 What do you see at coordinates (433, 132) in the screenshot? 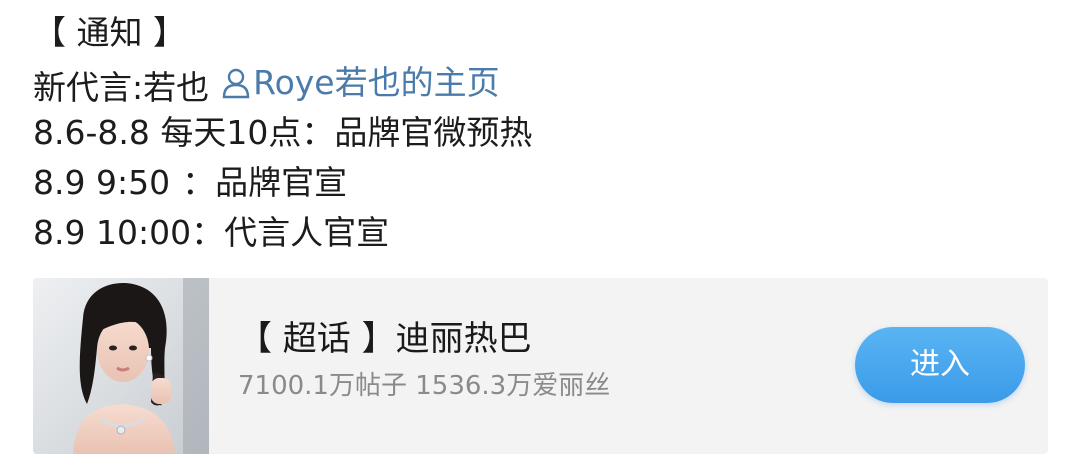
I see `schedule-event: 品牌官微预热` at bounding box center [433, 132].